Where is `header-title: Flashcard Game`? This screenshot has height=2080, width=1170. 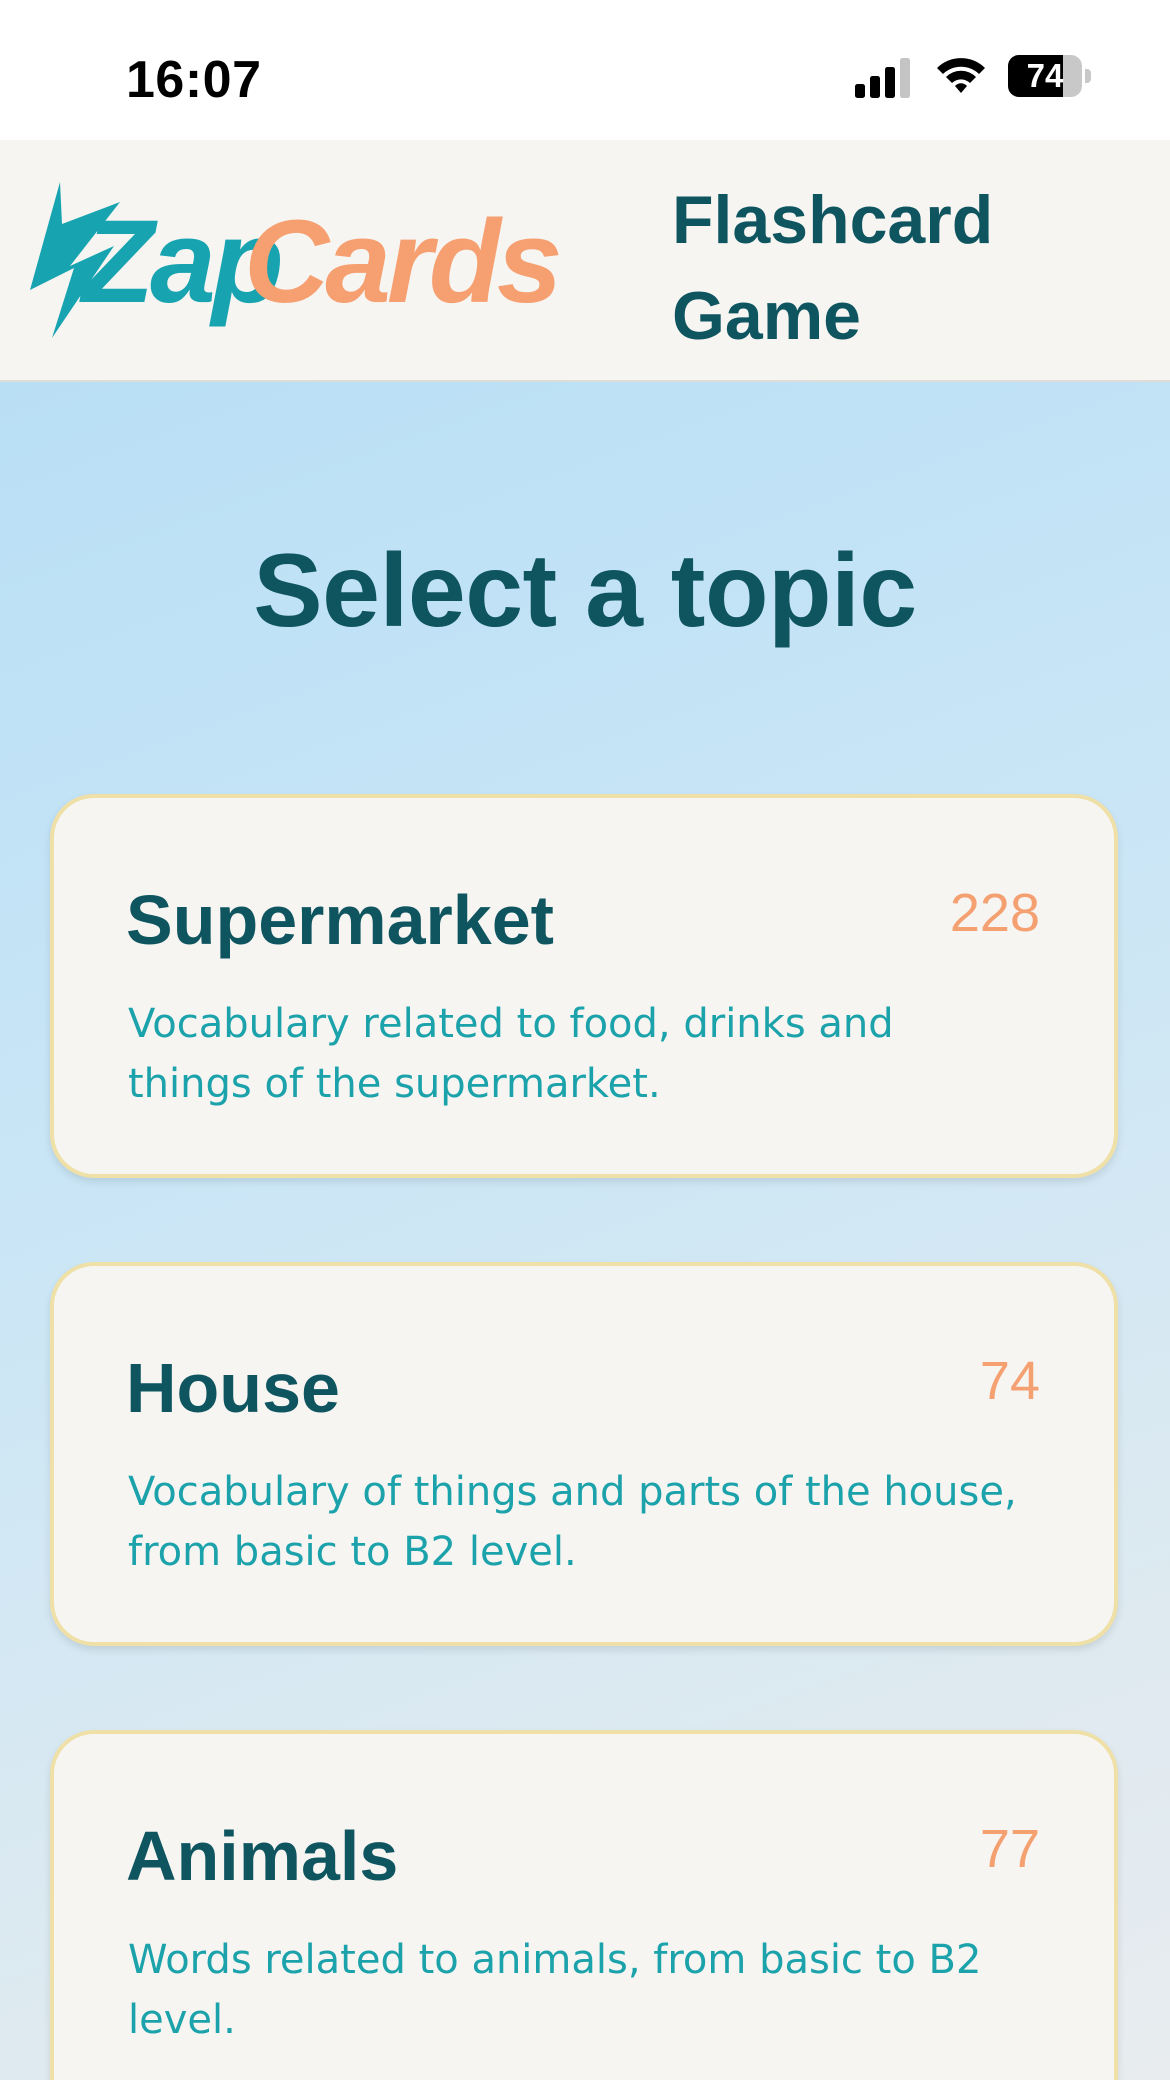 header-title: Flashcard Game is located at coordinates (833, 268).